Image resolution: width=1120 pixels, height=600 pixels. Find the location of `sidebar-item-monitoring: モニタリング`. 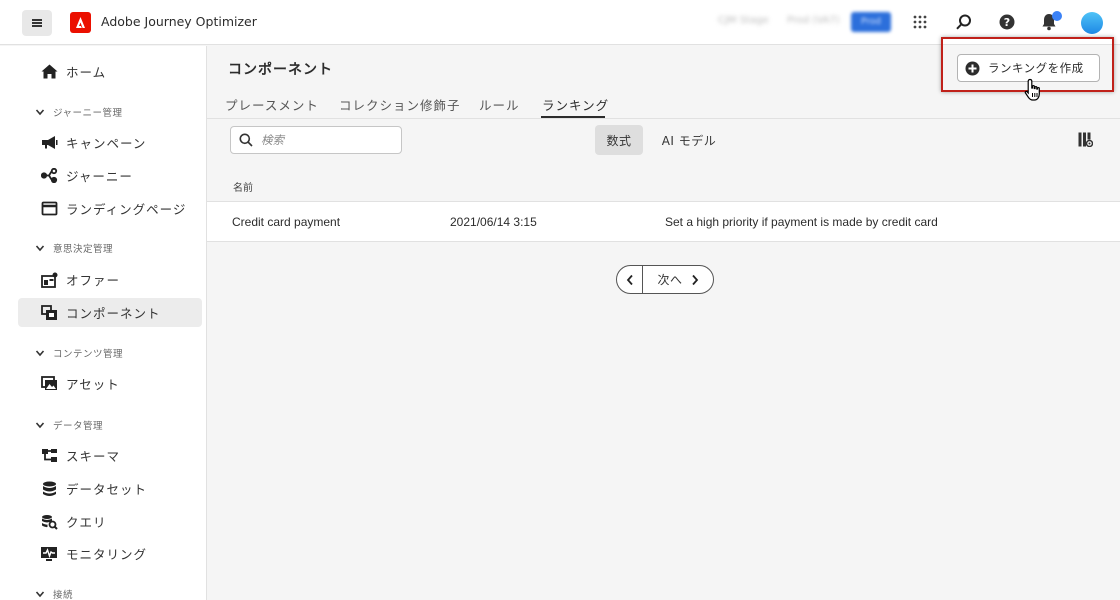

sidebar-item-monitoring: モニタリング is located at coordinates (110, 553).